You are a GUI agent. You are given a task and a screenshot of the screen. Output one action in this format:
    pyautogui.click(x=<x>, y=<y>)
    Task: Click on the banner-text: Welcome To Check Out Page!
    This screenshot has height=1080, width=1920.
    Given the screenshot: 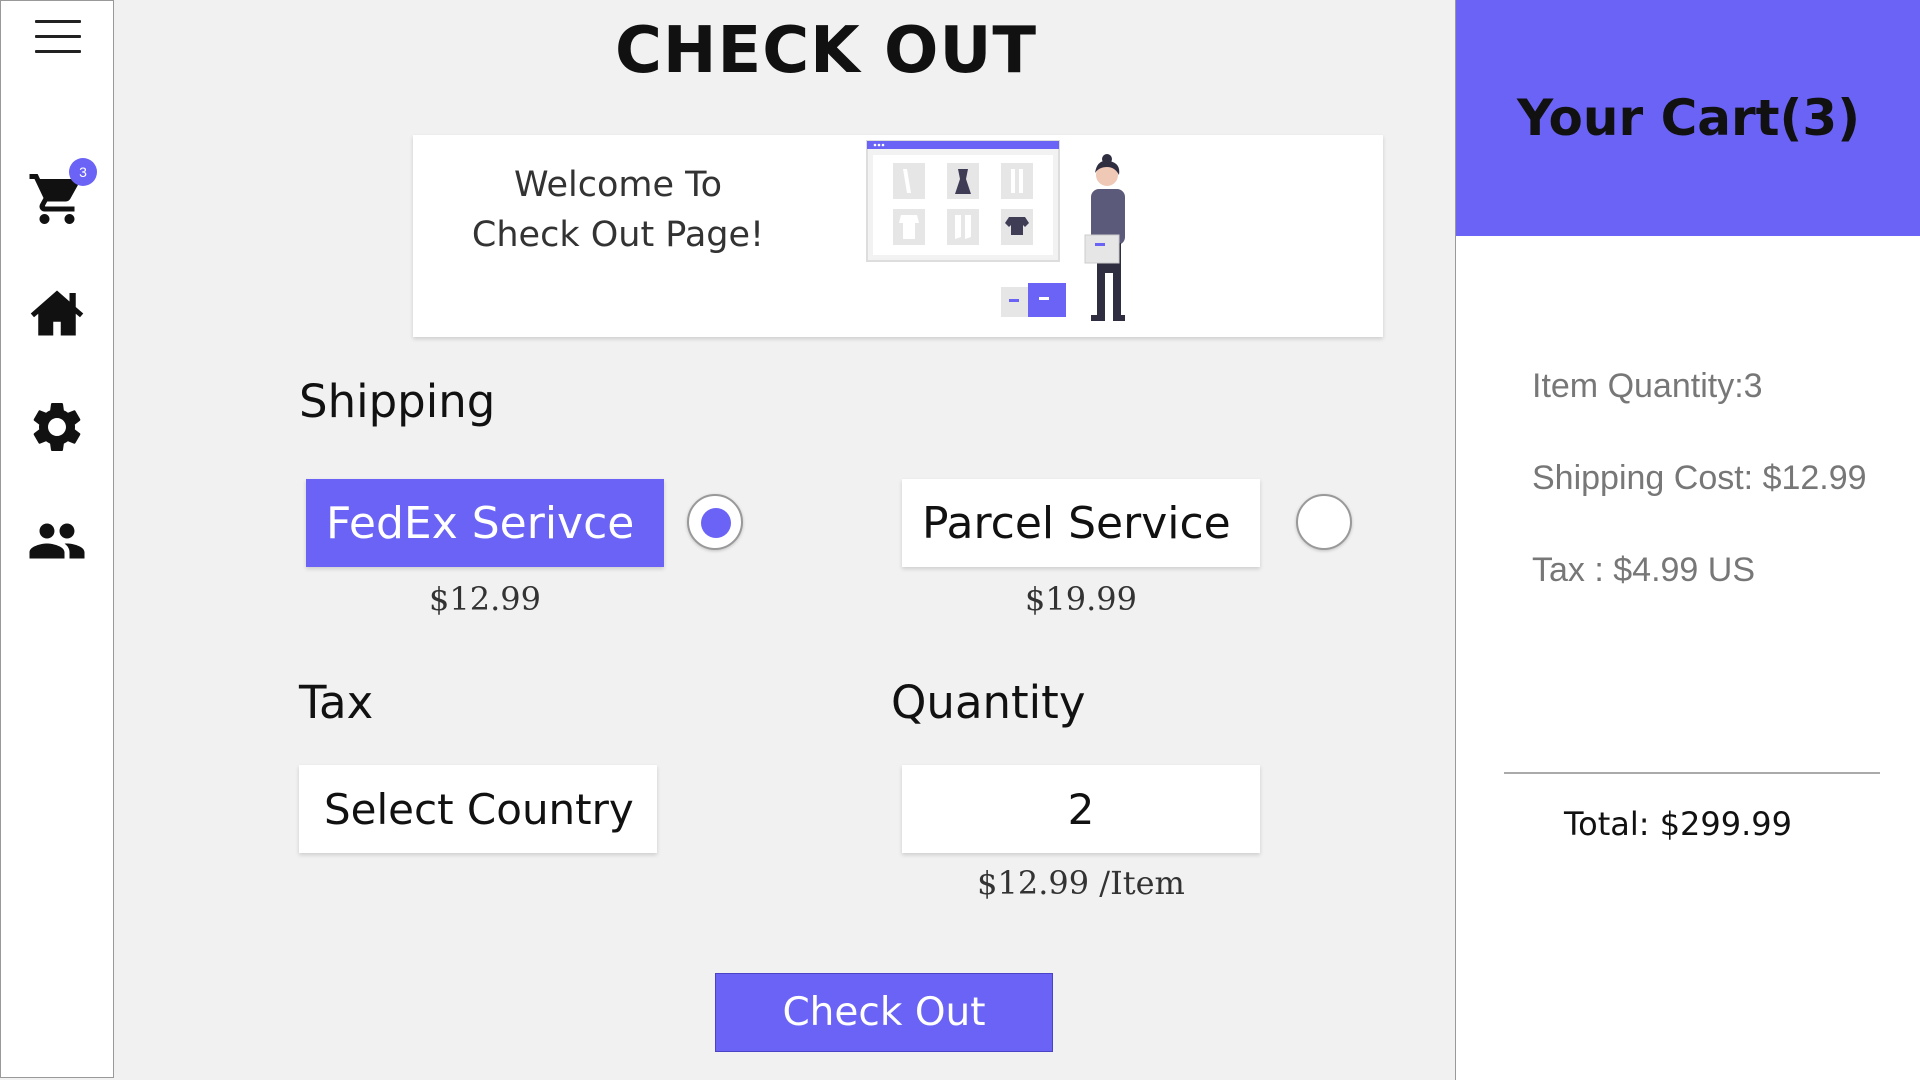 What is the action you would take?
    pyautogui.click(x=618, y=210)
    